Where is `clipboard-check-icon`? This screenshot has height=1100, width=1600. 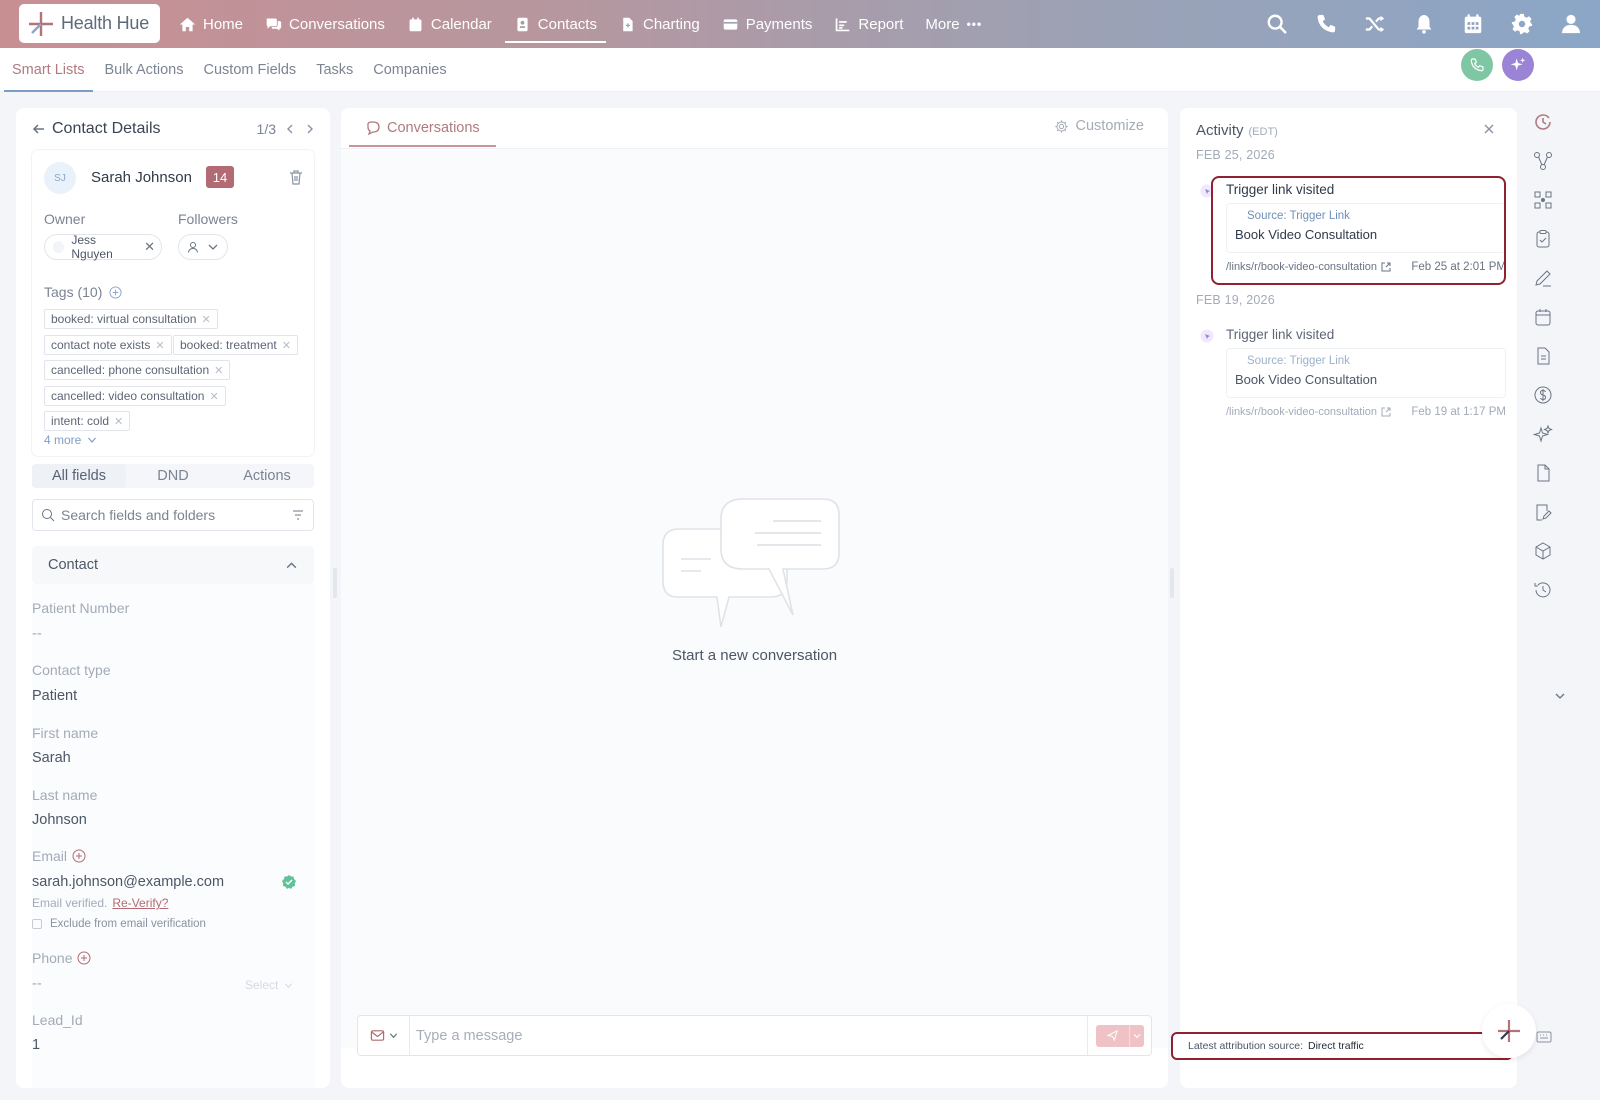 clipboard-check-icon is located at coordinates (1543, 239).